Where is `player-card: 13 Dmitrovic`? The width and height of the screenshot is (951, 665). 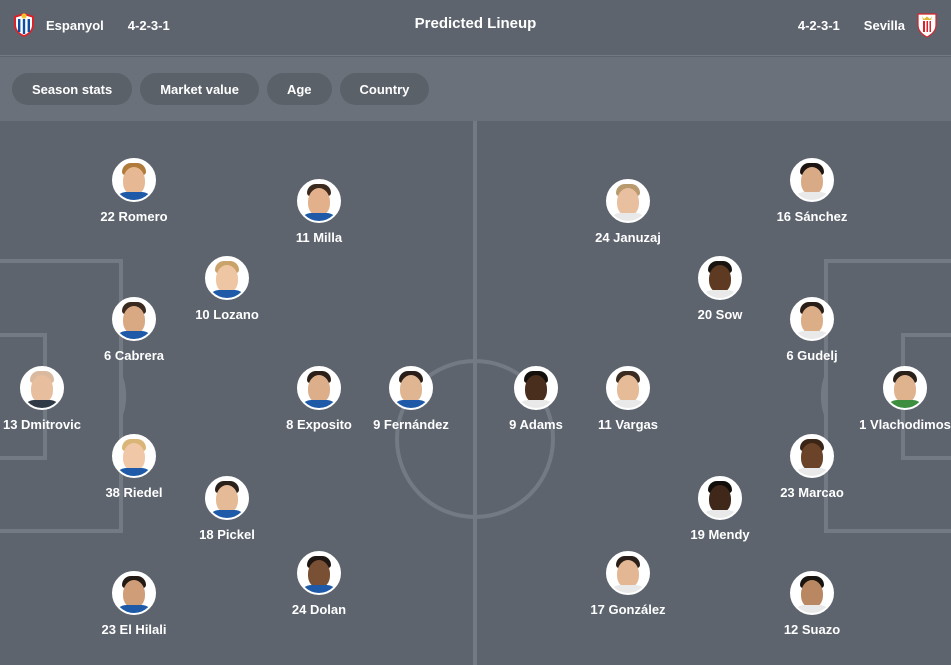
player-card: 13 Dmitrovic is located at coordinates (53, 399).